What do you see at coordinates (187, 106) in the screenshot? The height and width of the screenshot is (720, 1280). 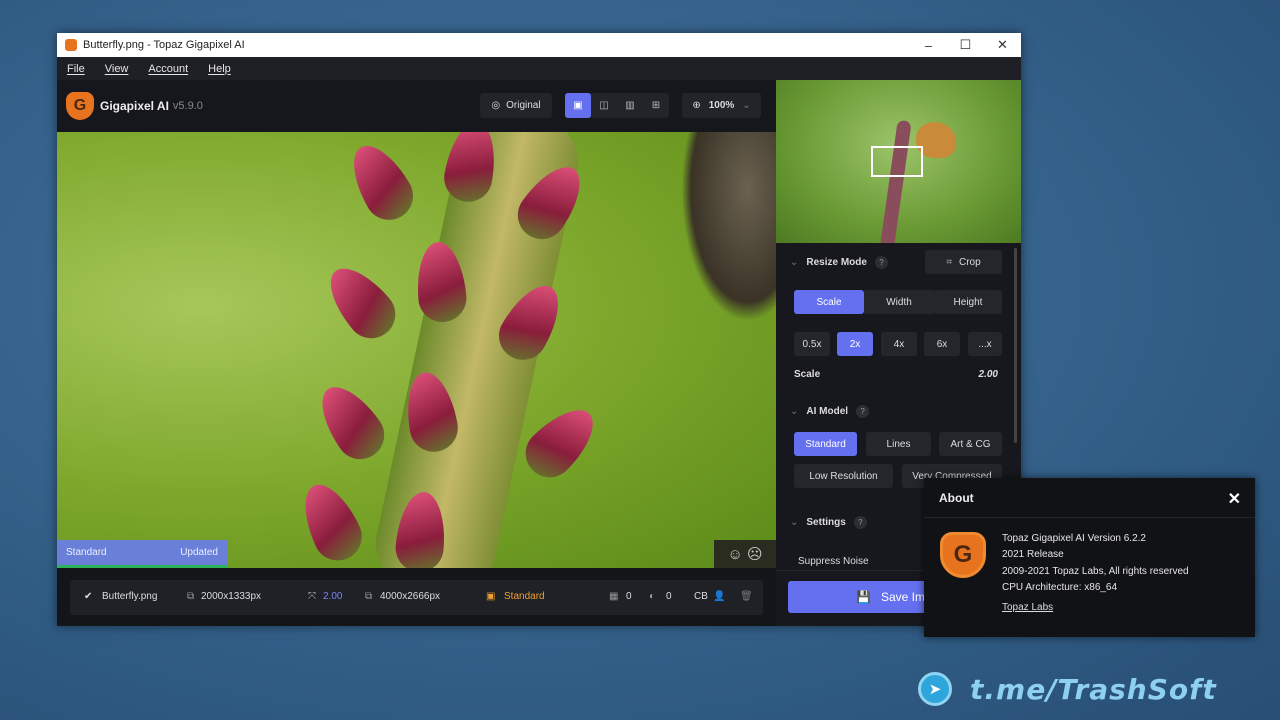 I see `app-version: v5.9.0` at bounding box center [187, 106].